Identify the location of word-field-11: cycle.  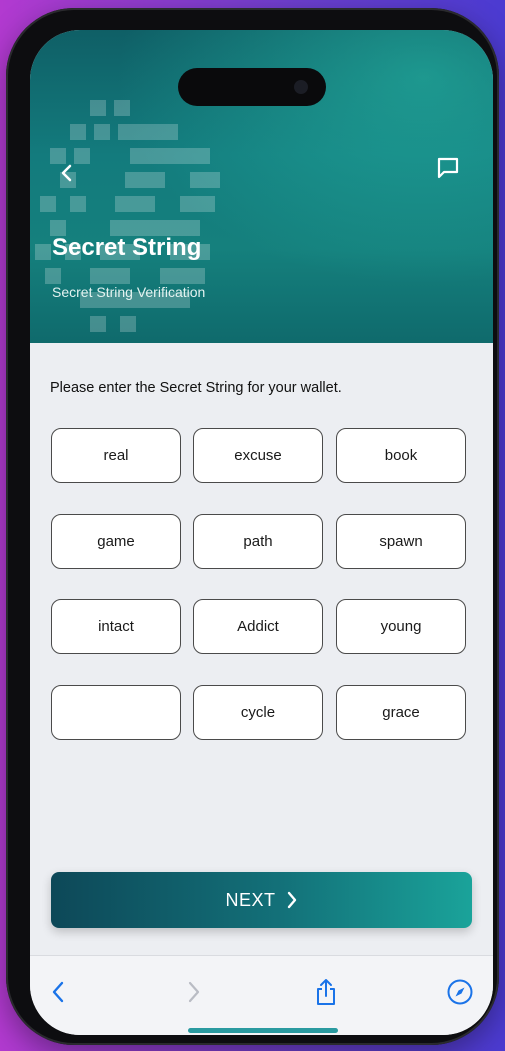
(258, 712).